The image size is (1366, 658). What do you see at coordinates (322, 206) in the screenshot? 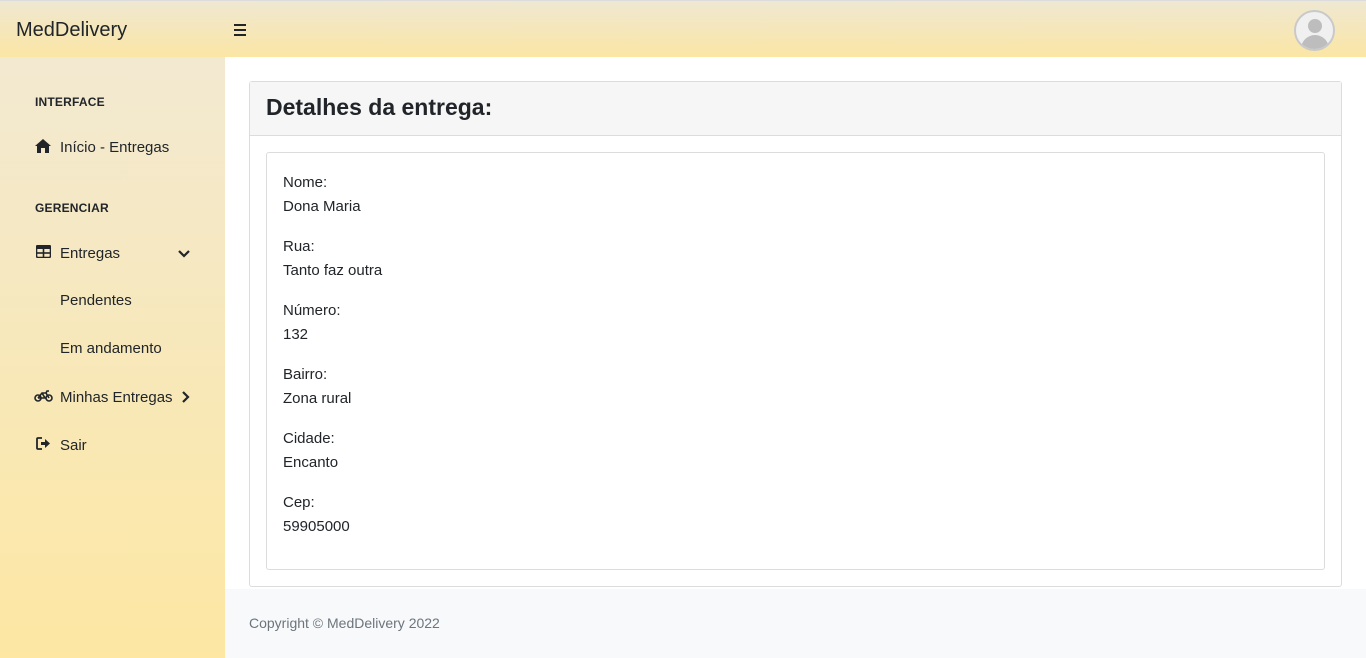
I see `field-value: Dona Maria` at bounding box center [322, 206].